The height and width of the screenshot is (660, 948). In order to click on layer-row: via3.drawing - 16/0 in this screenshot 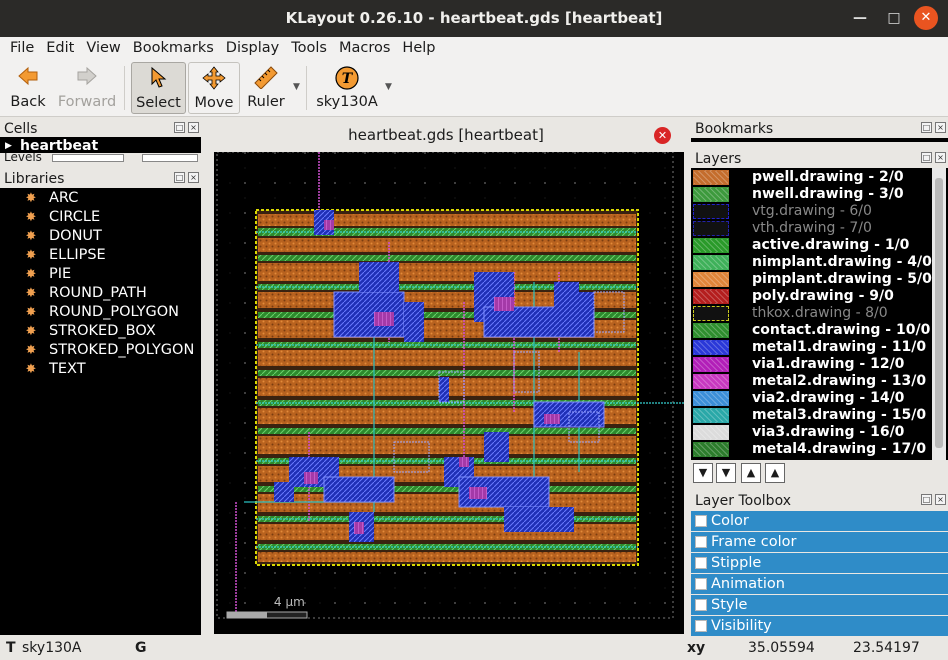, I will do `click(819, 432)`.